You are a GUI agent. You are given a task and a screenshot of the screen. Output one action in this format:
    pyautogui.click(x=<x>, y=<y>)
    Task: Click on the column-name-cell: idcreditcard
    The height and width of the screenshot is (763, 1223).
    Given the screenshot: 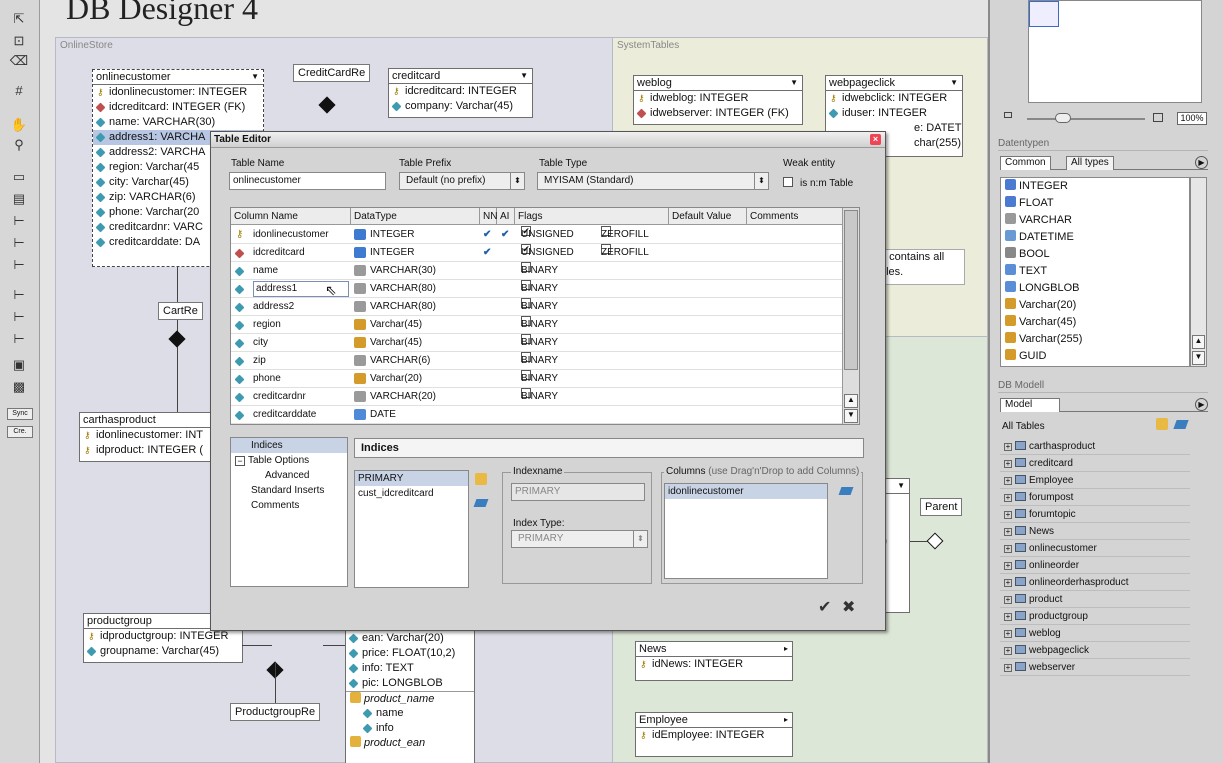 What is the action you would take?
    pyautogui.click(x=279, y=253)
    